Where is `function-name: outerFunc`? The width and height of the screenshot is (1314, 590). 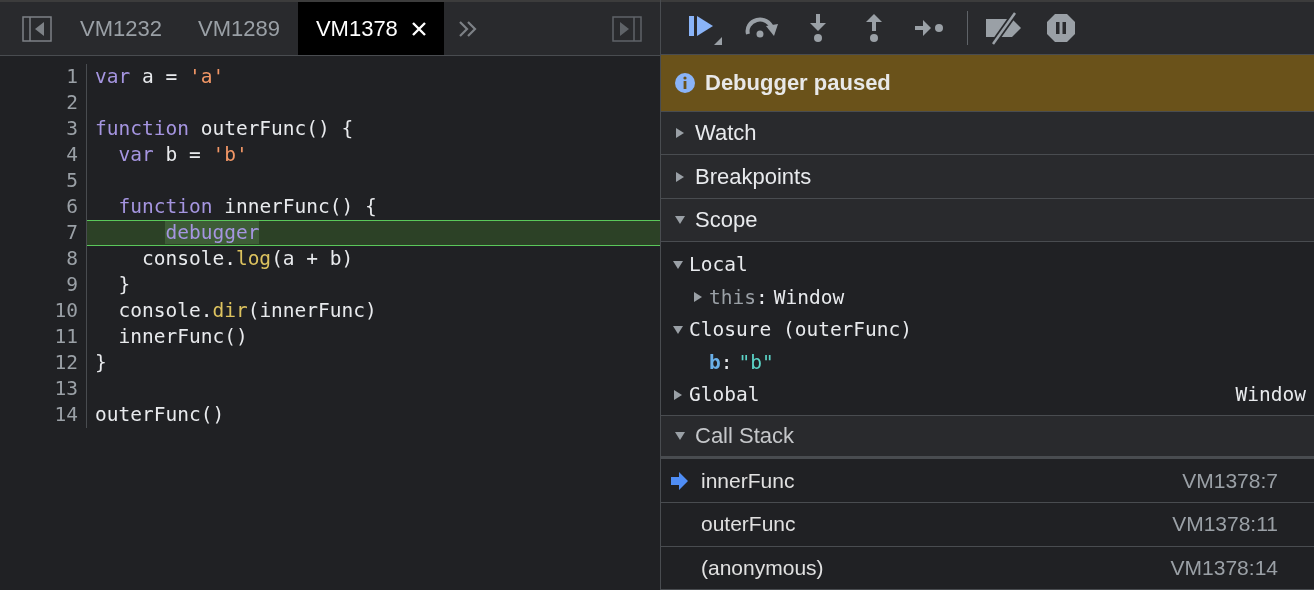
function-name: outerFunc is located at coordinates (749, 524).